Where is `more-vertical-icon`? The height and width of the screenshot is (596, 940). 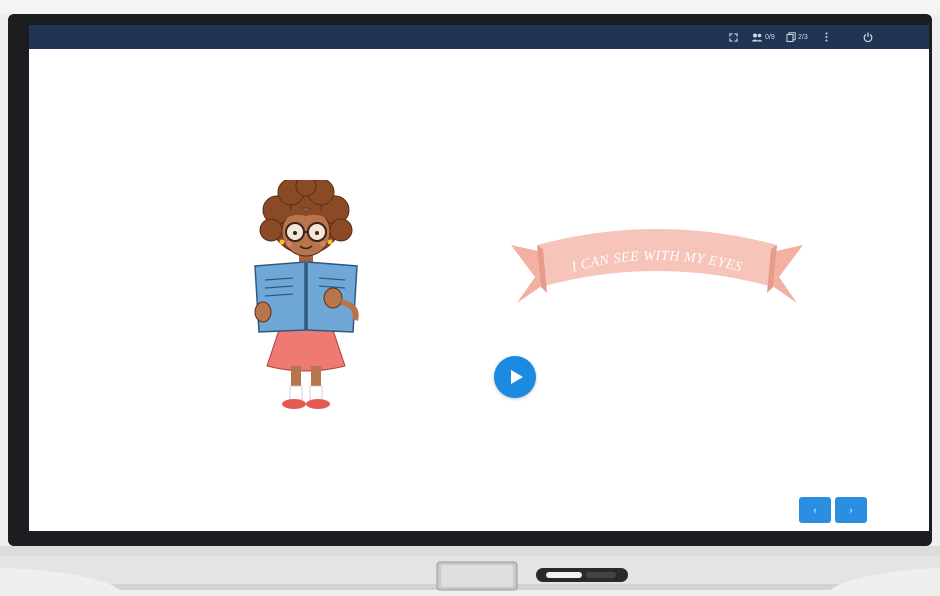 more-vertical-icon is located at coordinates (826, 37).